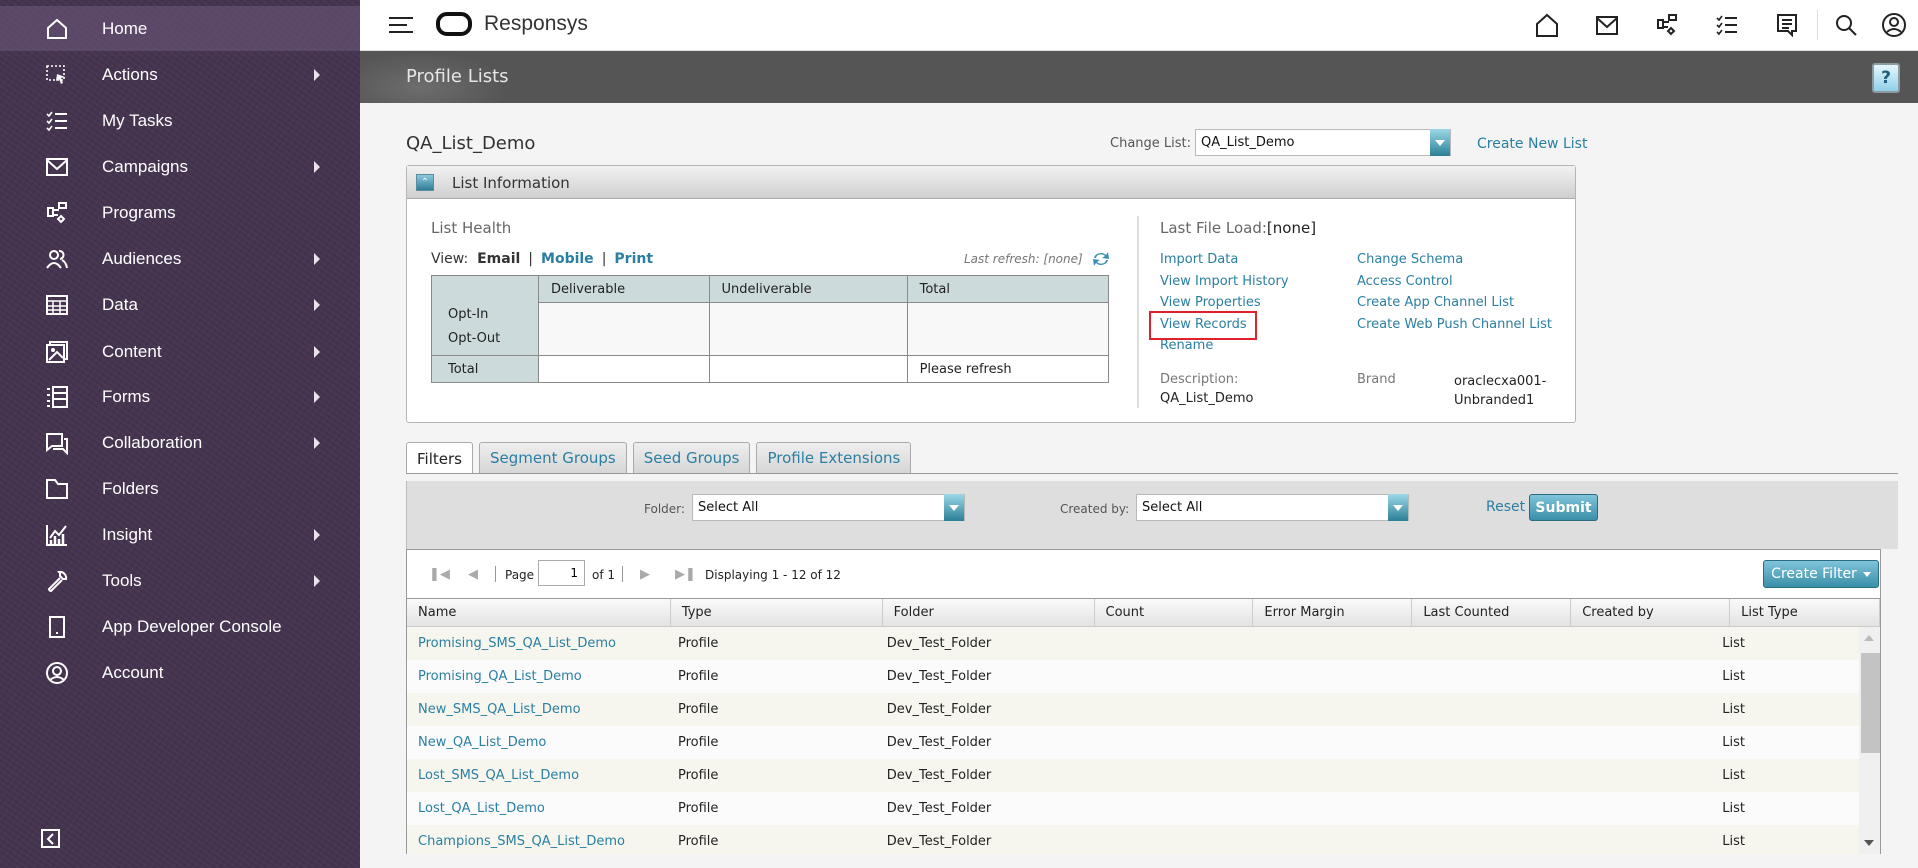 The image size is (1918, 868). What do you see at coordinates (1869, 843) in the screenshot?
I see `scroll-down-icon` at bounding box center [1869, 843].